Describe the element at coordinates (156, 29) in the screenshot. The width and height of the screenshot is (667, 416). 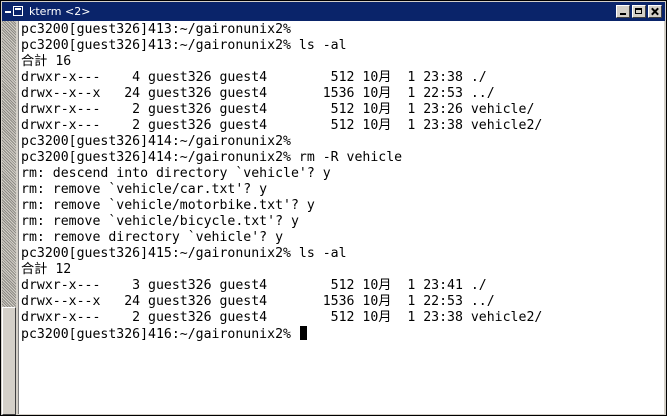
I see `terminal-line: pc3200[guest326]413:~/gaironunix2%` at that location.